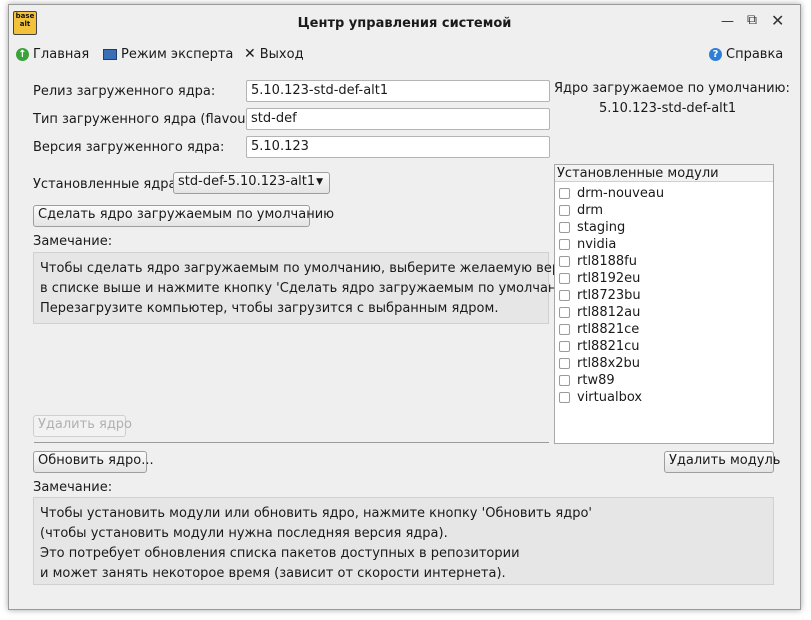 The width and height of the screenshot is (811, 620). I want to click on help-icon: ?, so click(715, 54).